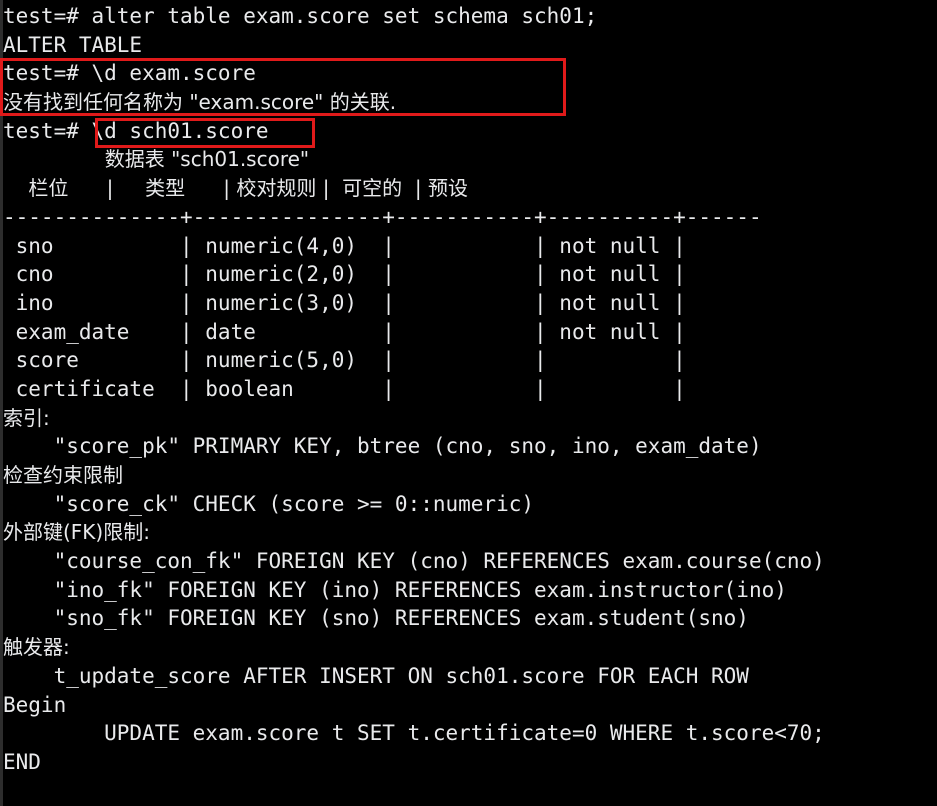  What do you see at coordinates (344, 360) in the screenshot?
I see `table-row: score | numeric(5,0) | | |` at bounding box center [344, 360].